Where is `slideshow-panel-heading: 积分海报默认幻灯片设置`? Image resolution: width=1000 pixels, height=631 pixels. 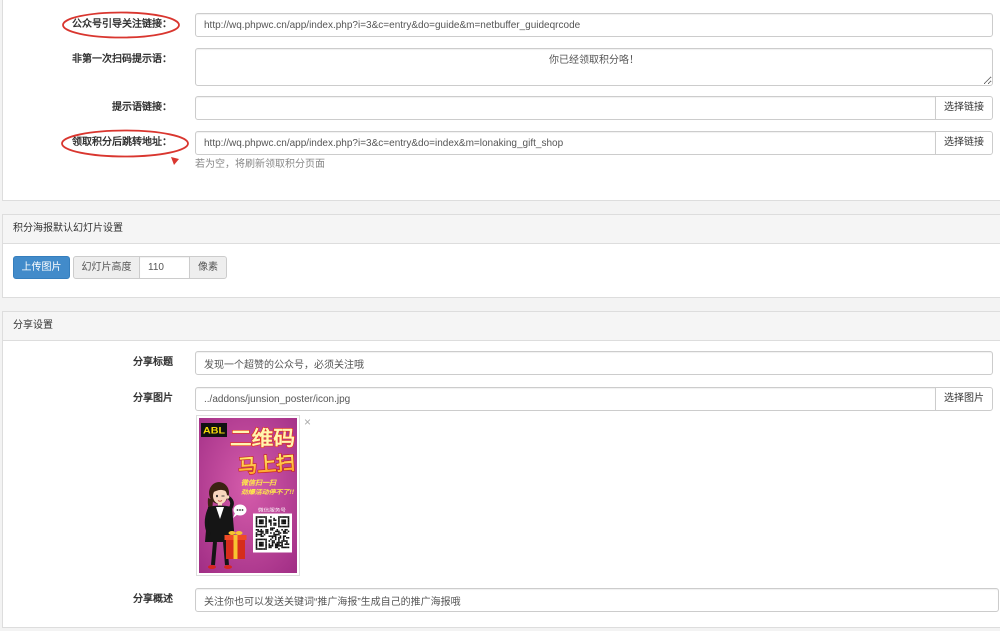
slideshow-panel-heading: 积分海报默认幻灯片设置 is located at coordinates (501, 229).